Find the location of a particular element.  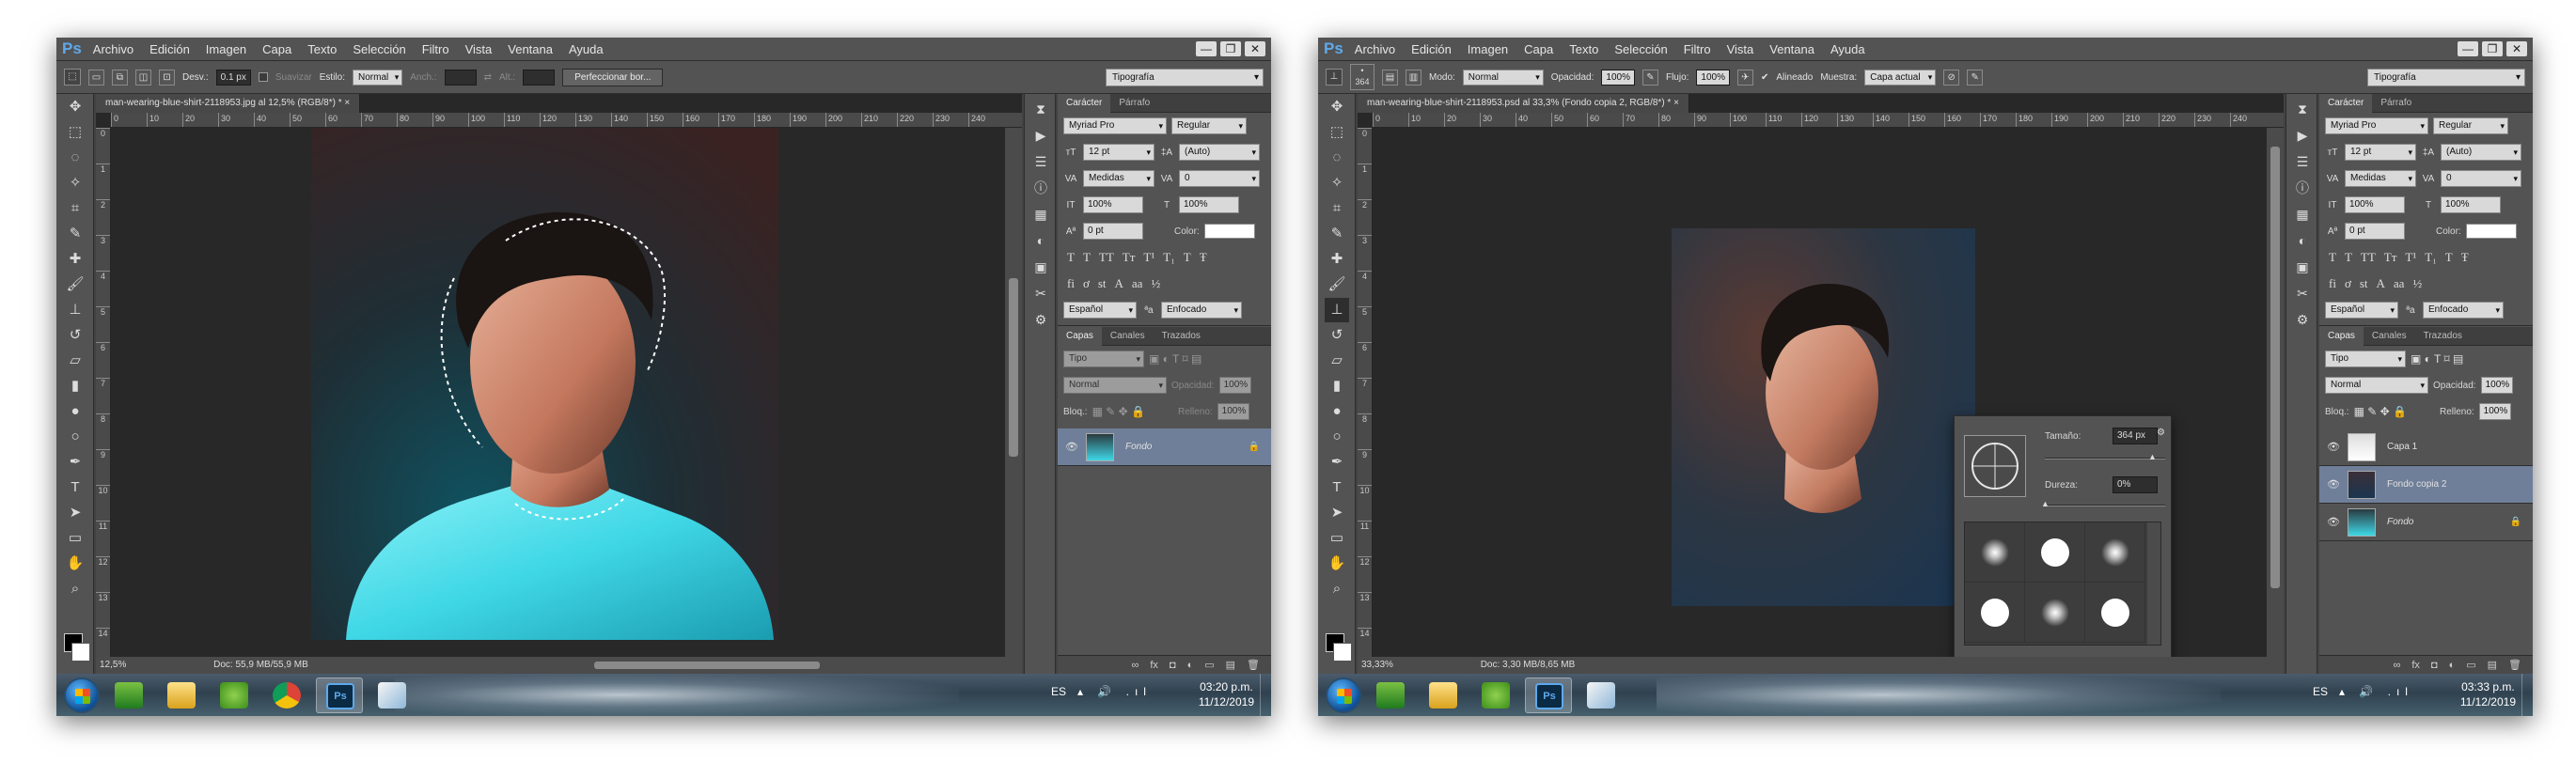

brush-preset is located at coordinates (1995, 553).